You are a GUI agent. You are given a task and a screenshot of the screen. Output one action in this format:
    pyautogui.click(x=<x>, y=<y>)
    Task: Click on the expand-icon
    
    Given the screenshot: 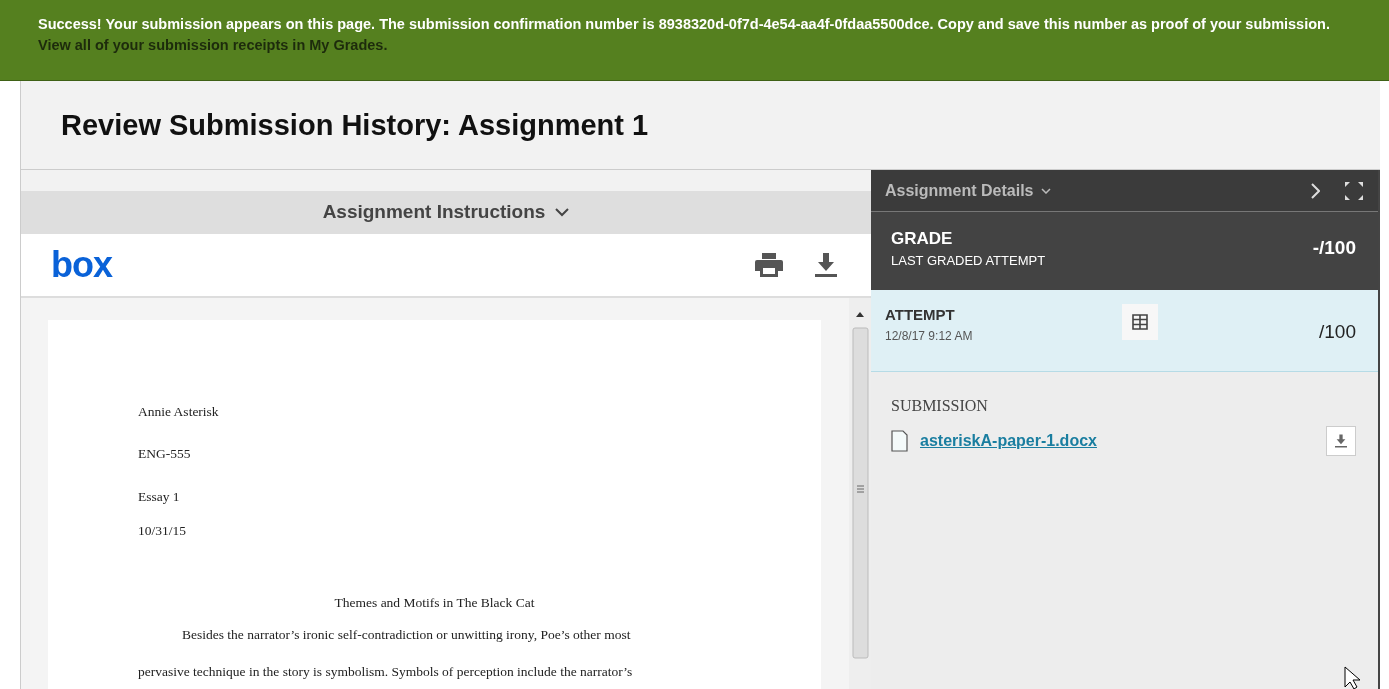 What is the action you would take?
    pyautogui.click(x=1354, y=190)
    